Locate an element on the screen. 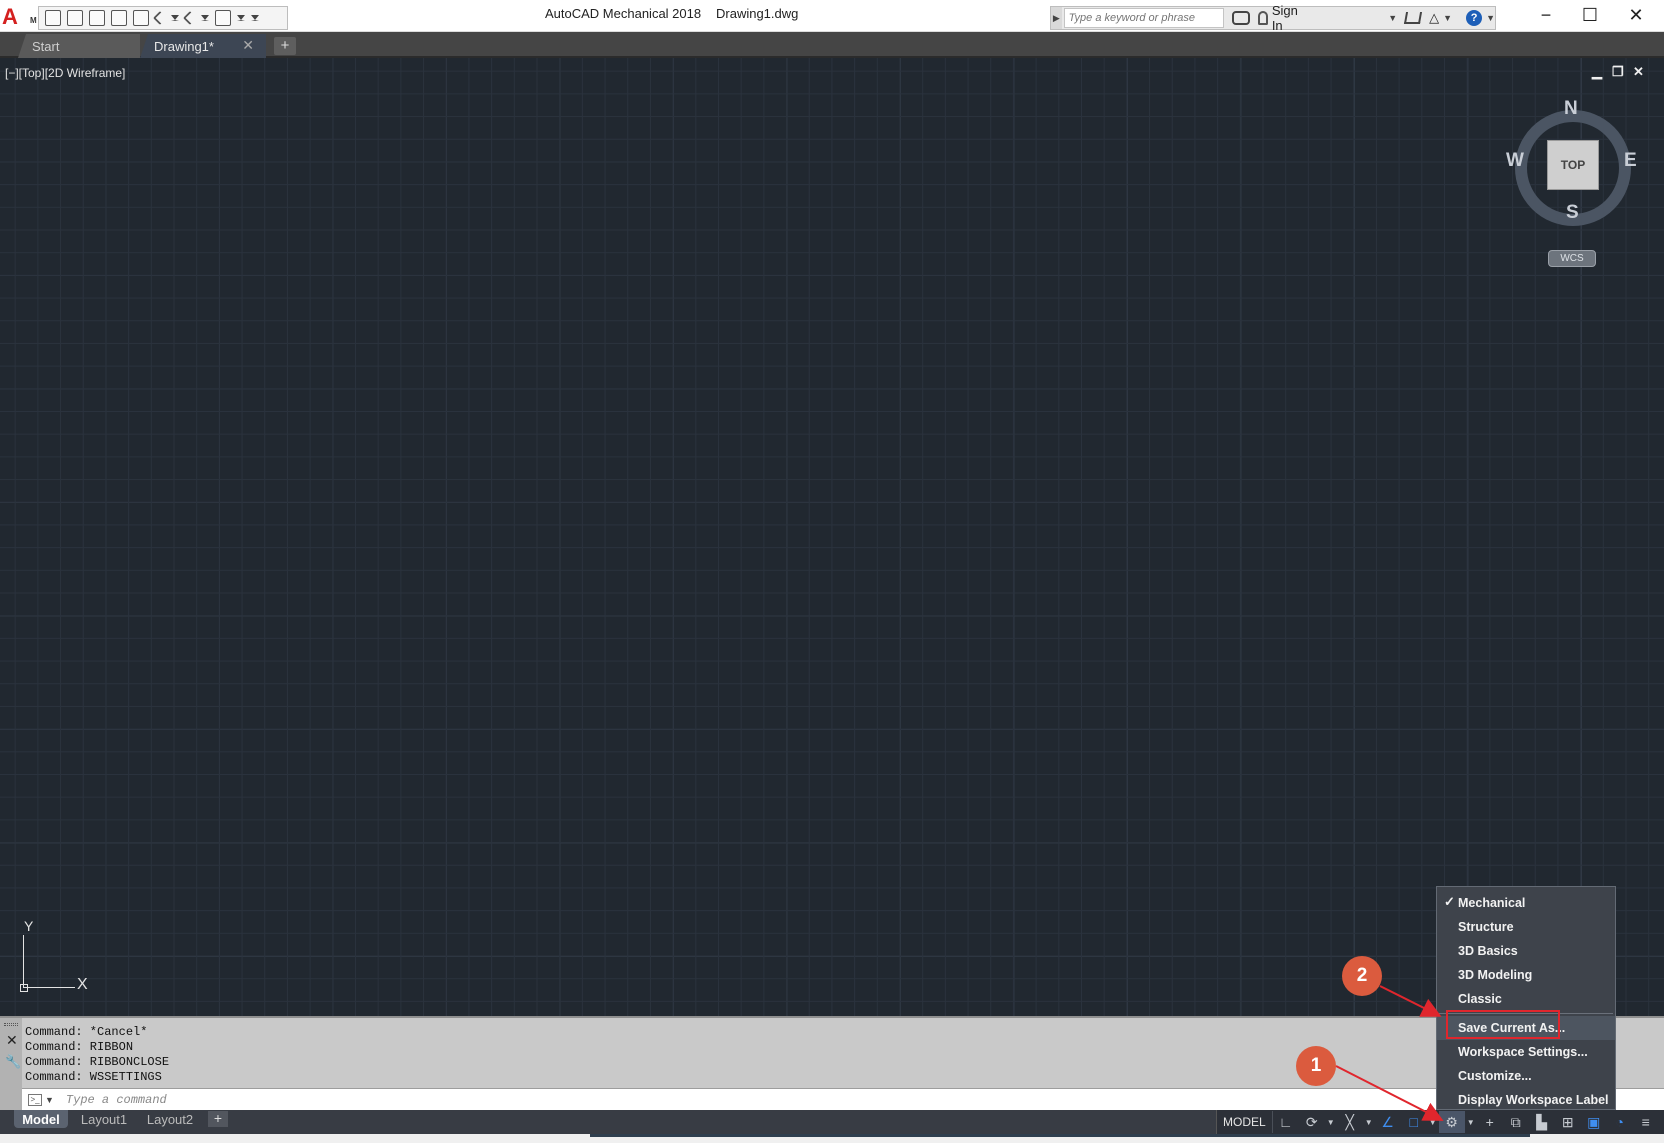 The height and width of the screenshot is (1143, 1664). workspace-item-3d-basics: 3D Basics is located at coordinates (1526, 951).